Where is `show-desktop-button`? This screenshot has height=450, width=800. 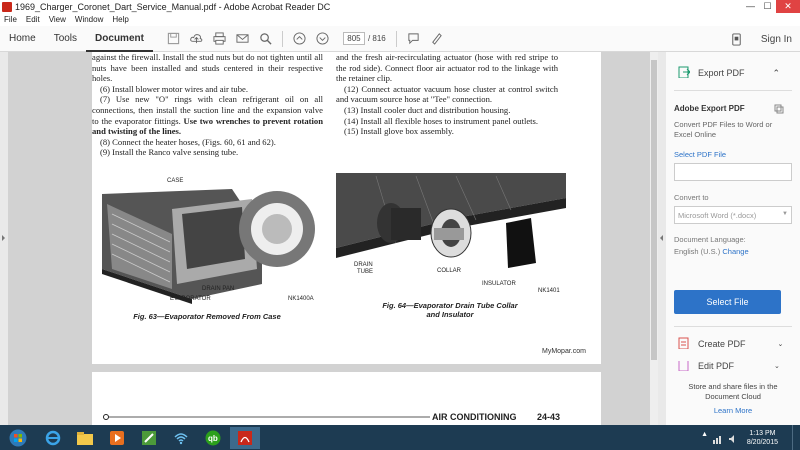
show-desktop-button is located at coordinates (796, 437).